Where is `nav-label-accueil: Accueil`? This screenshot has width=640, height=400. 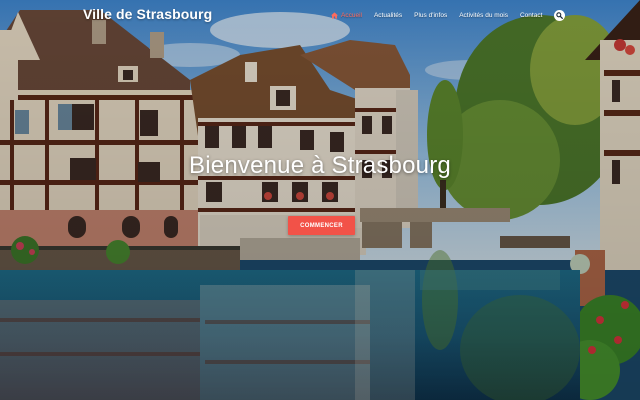 nav-label-accueil: Accueil is located at coordinates (351, 15).